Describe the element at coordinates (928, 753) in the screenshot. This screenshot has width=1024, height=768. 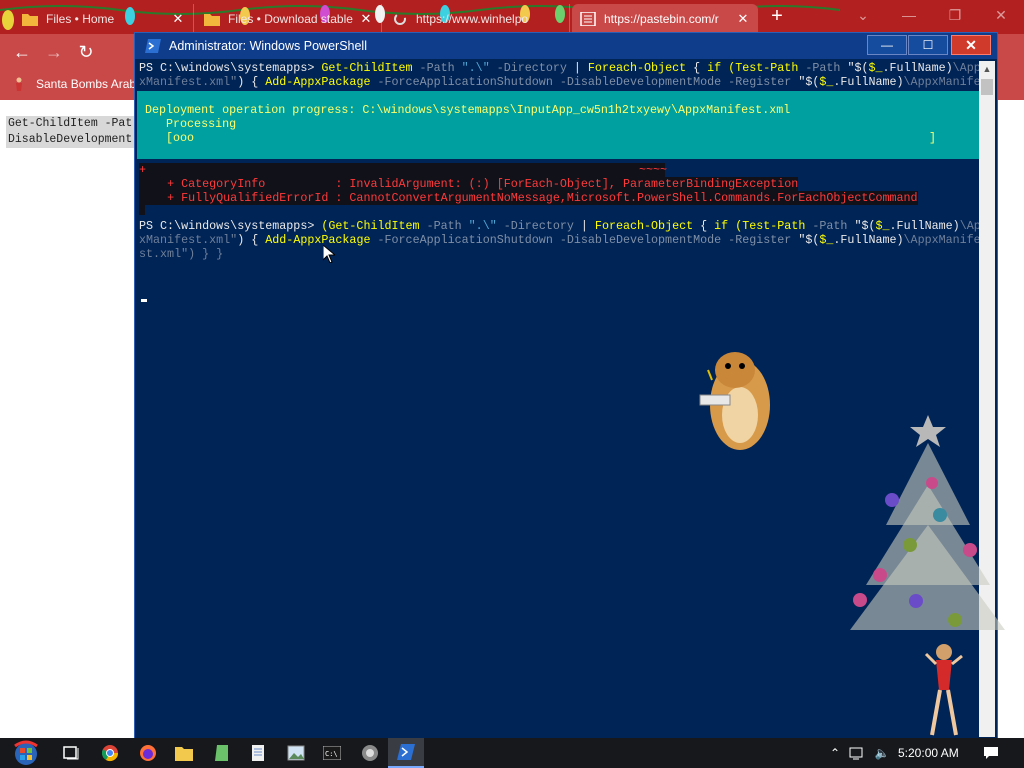
I see `taskbar-clock: 5:20:00 AM` at that location.